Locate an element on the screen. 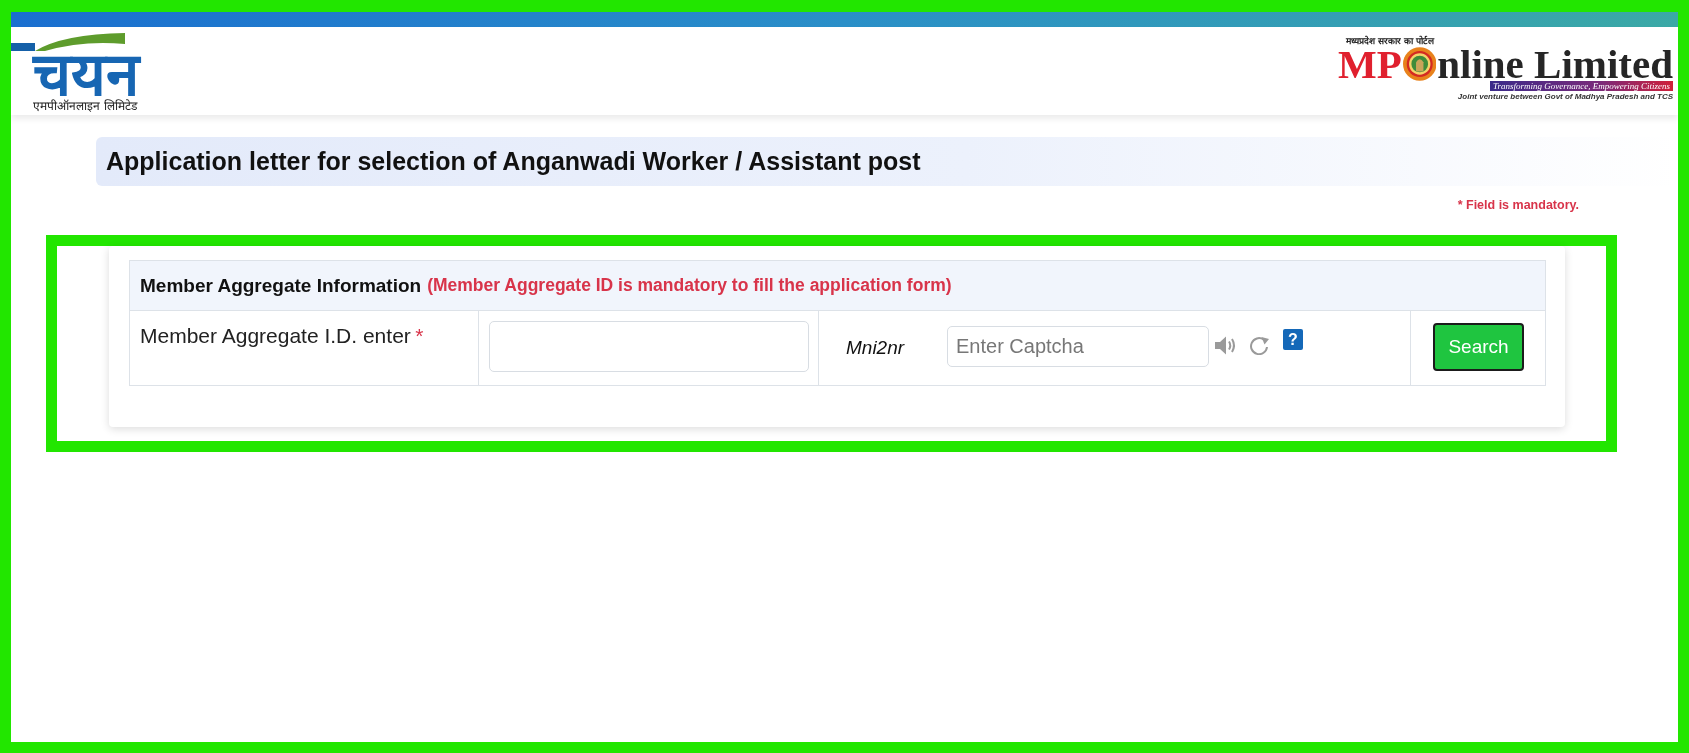 Image resolution: width=1689 pixels, height=753 pixels. mandatory-note: * Field is mandatory. is located at coordinates (1518, 205).